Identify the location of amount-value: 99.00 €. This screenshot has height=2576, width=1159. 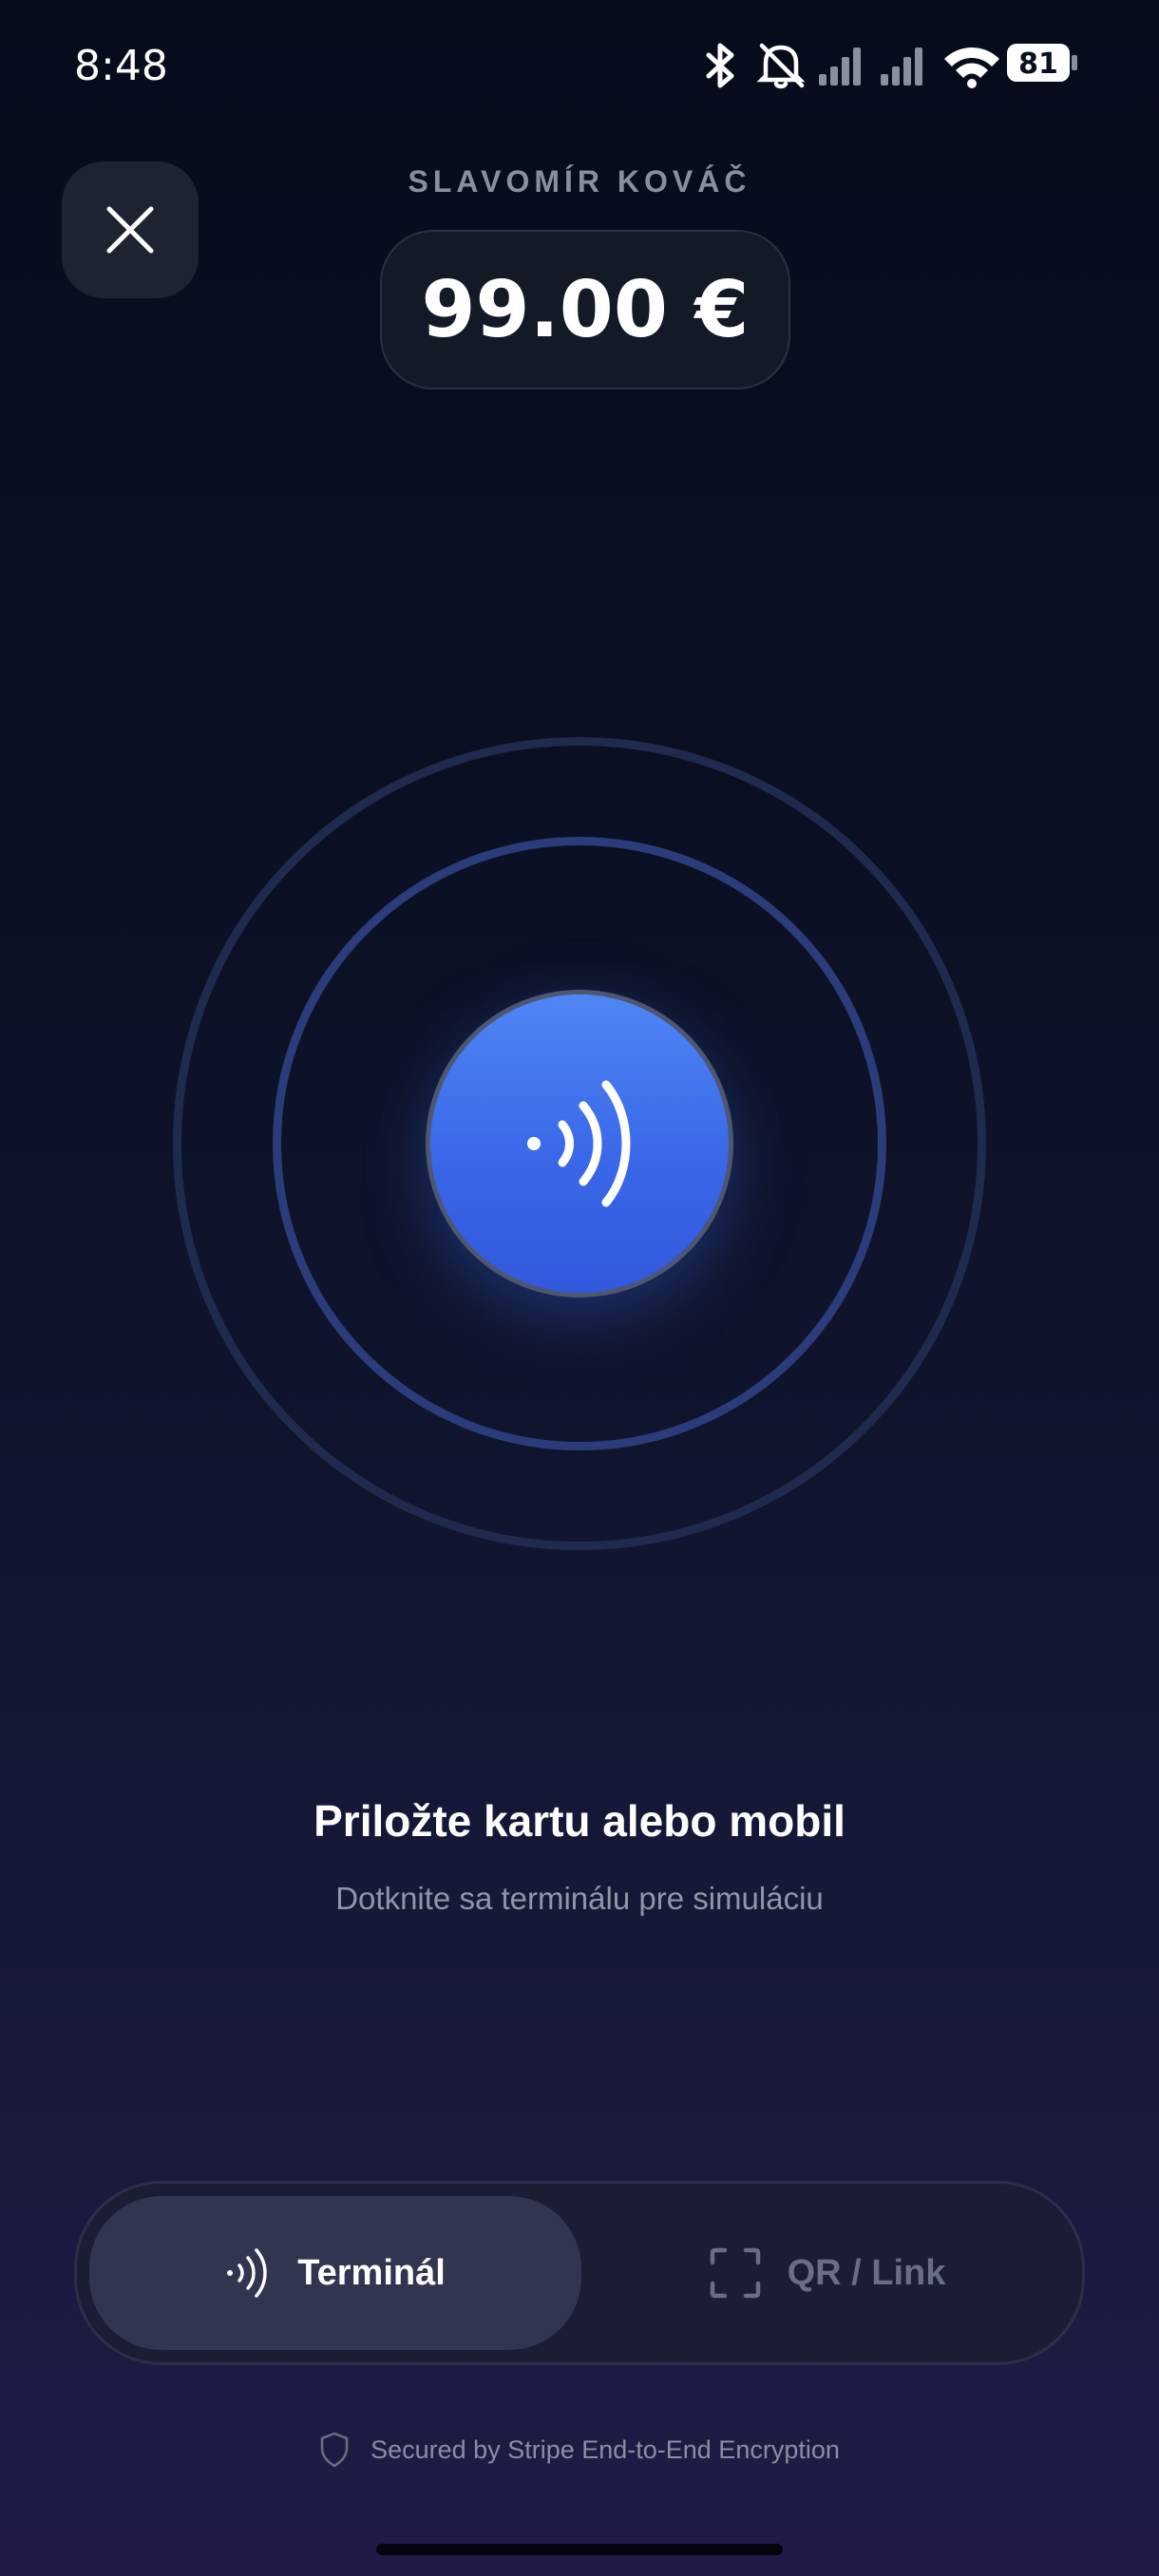
(585, 309).